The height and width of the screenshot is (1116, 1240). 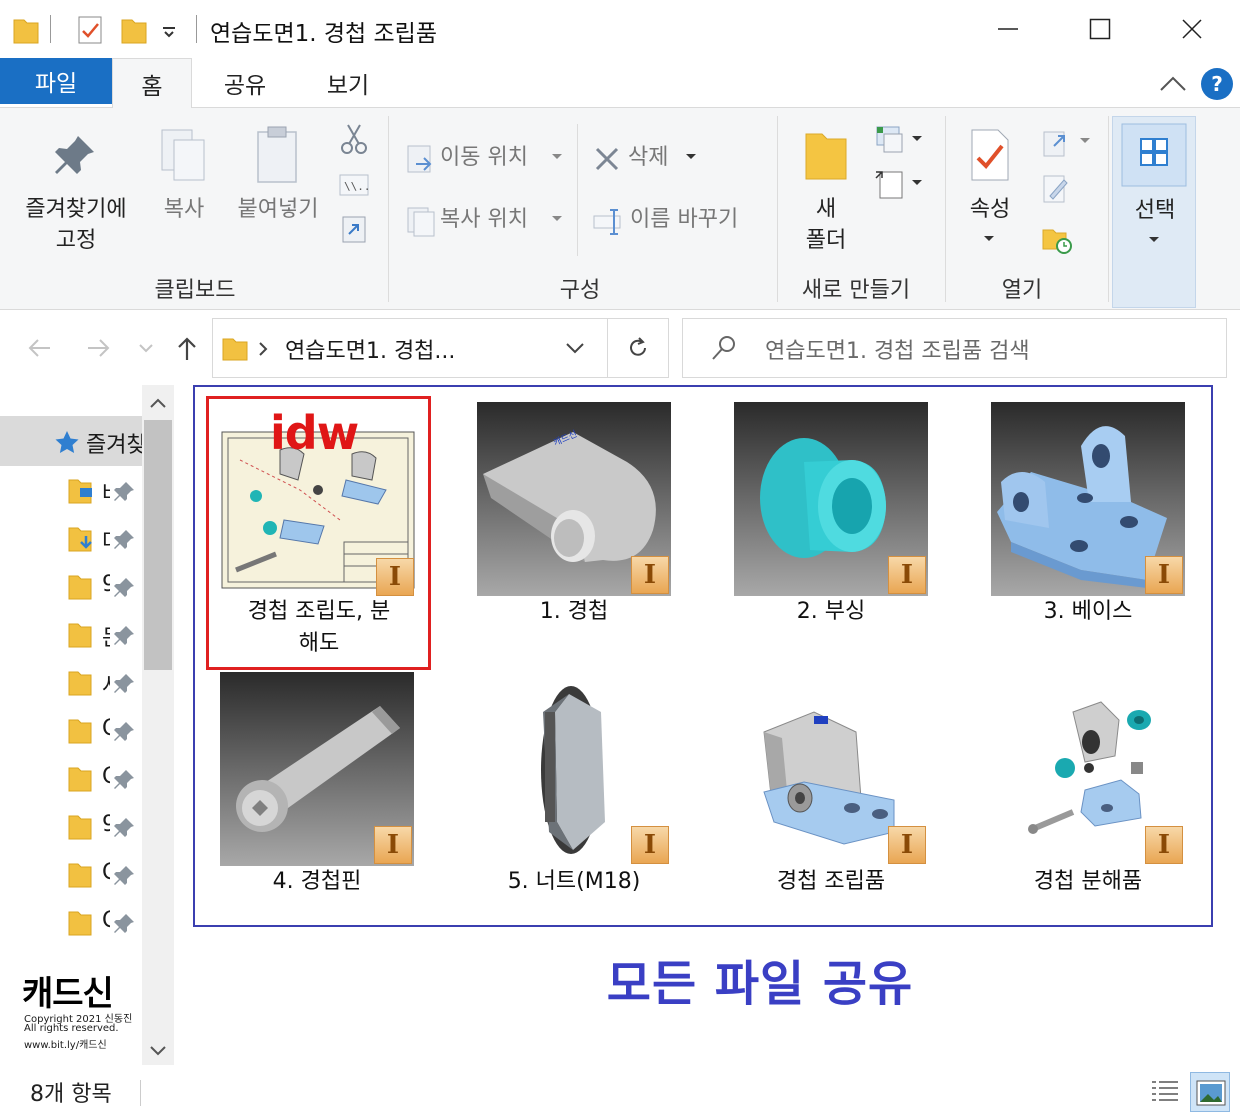 I want to click on idw-badge: idw, so click(x=314, y=433).